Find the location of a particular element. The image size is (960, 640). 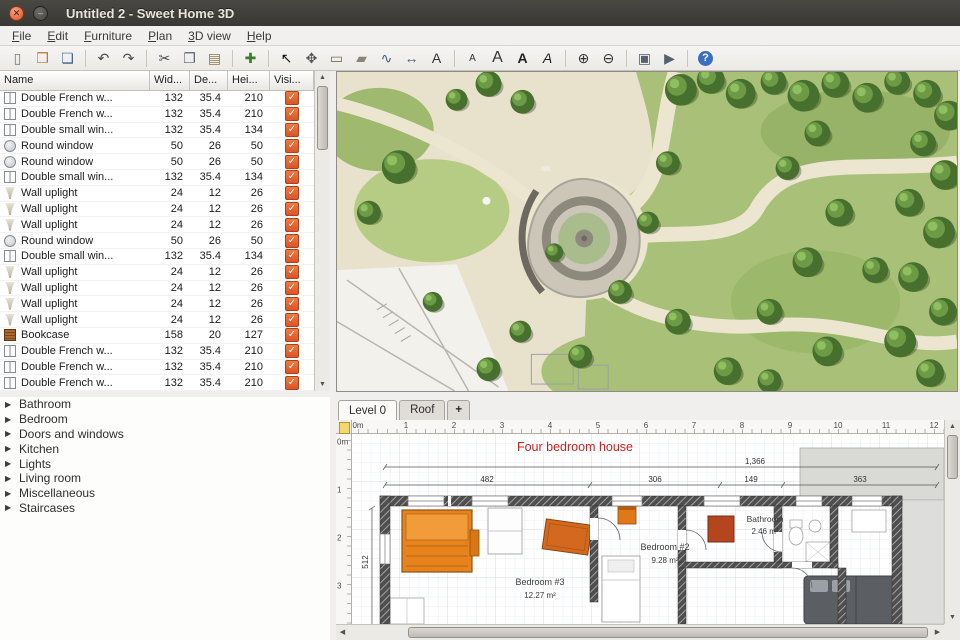

scroll-down-icon: ▼ is located at coordinates (952, 617).